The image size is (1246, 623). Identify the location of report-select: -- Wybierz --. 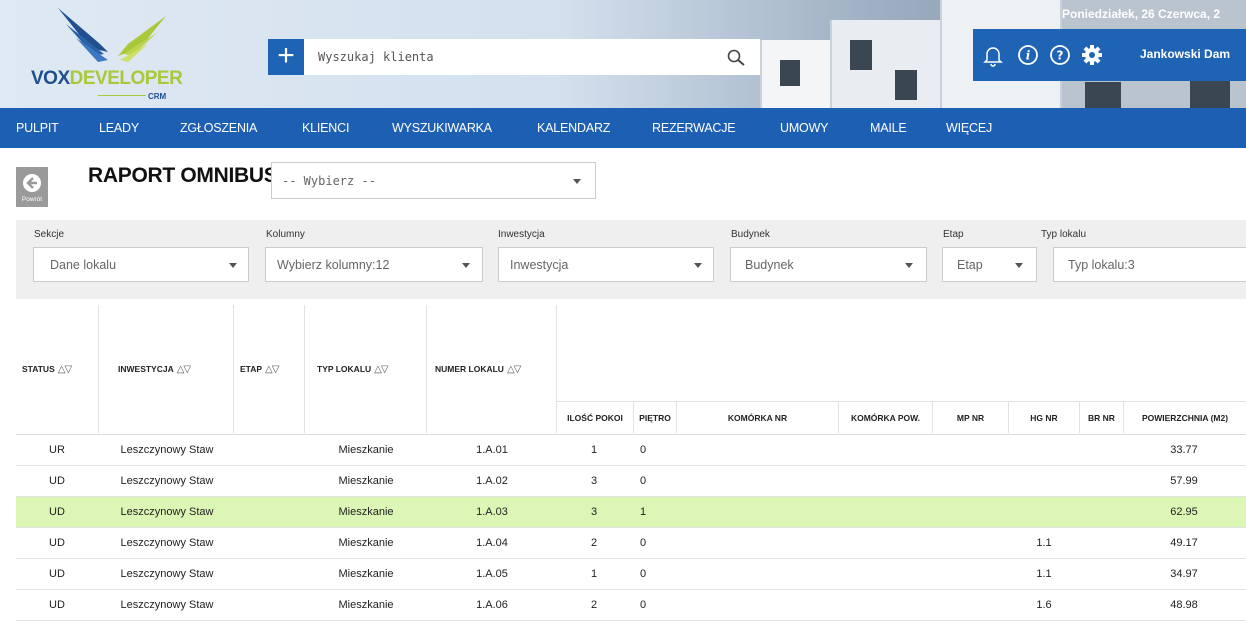
(433, 180).